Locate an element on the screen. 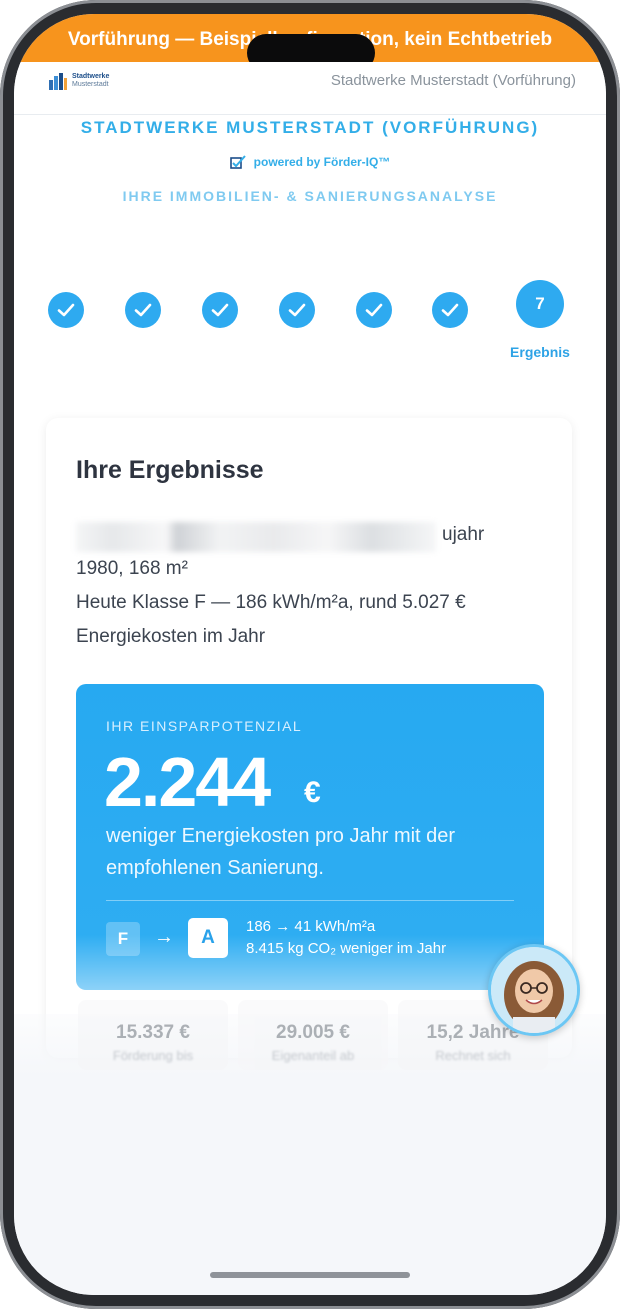 The image size is (620, 1309). stat-value: 29.005 € is located at coordinates (313, 1032).